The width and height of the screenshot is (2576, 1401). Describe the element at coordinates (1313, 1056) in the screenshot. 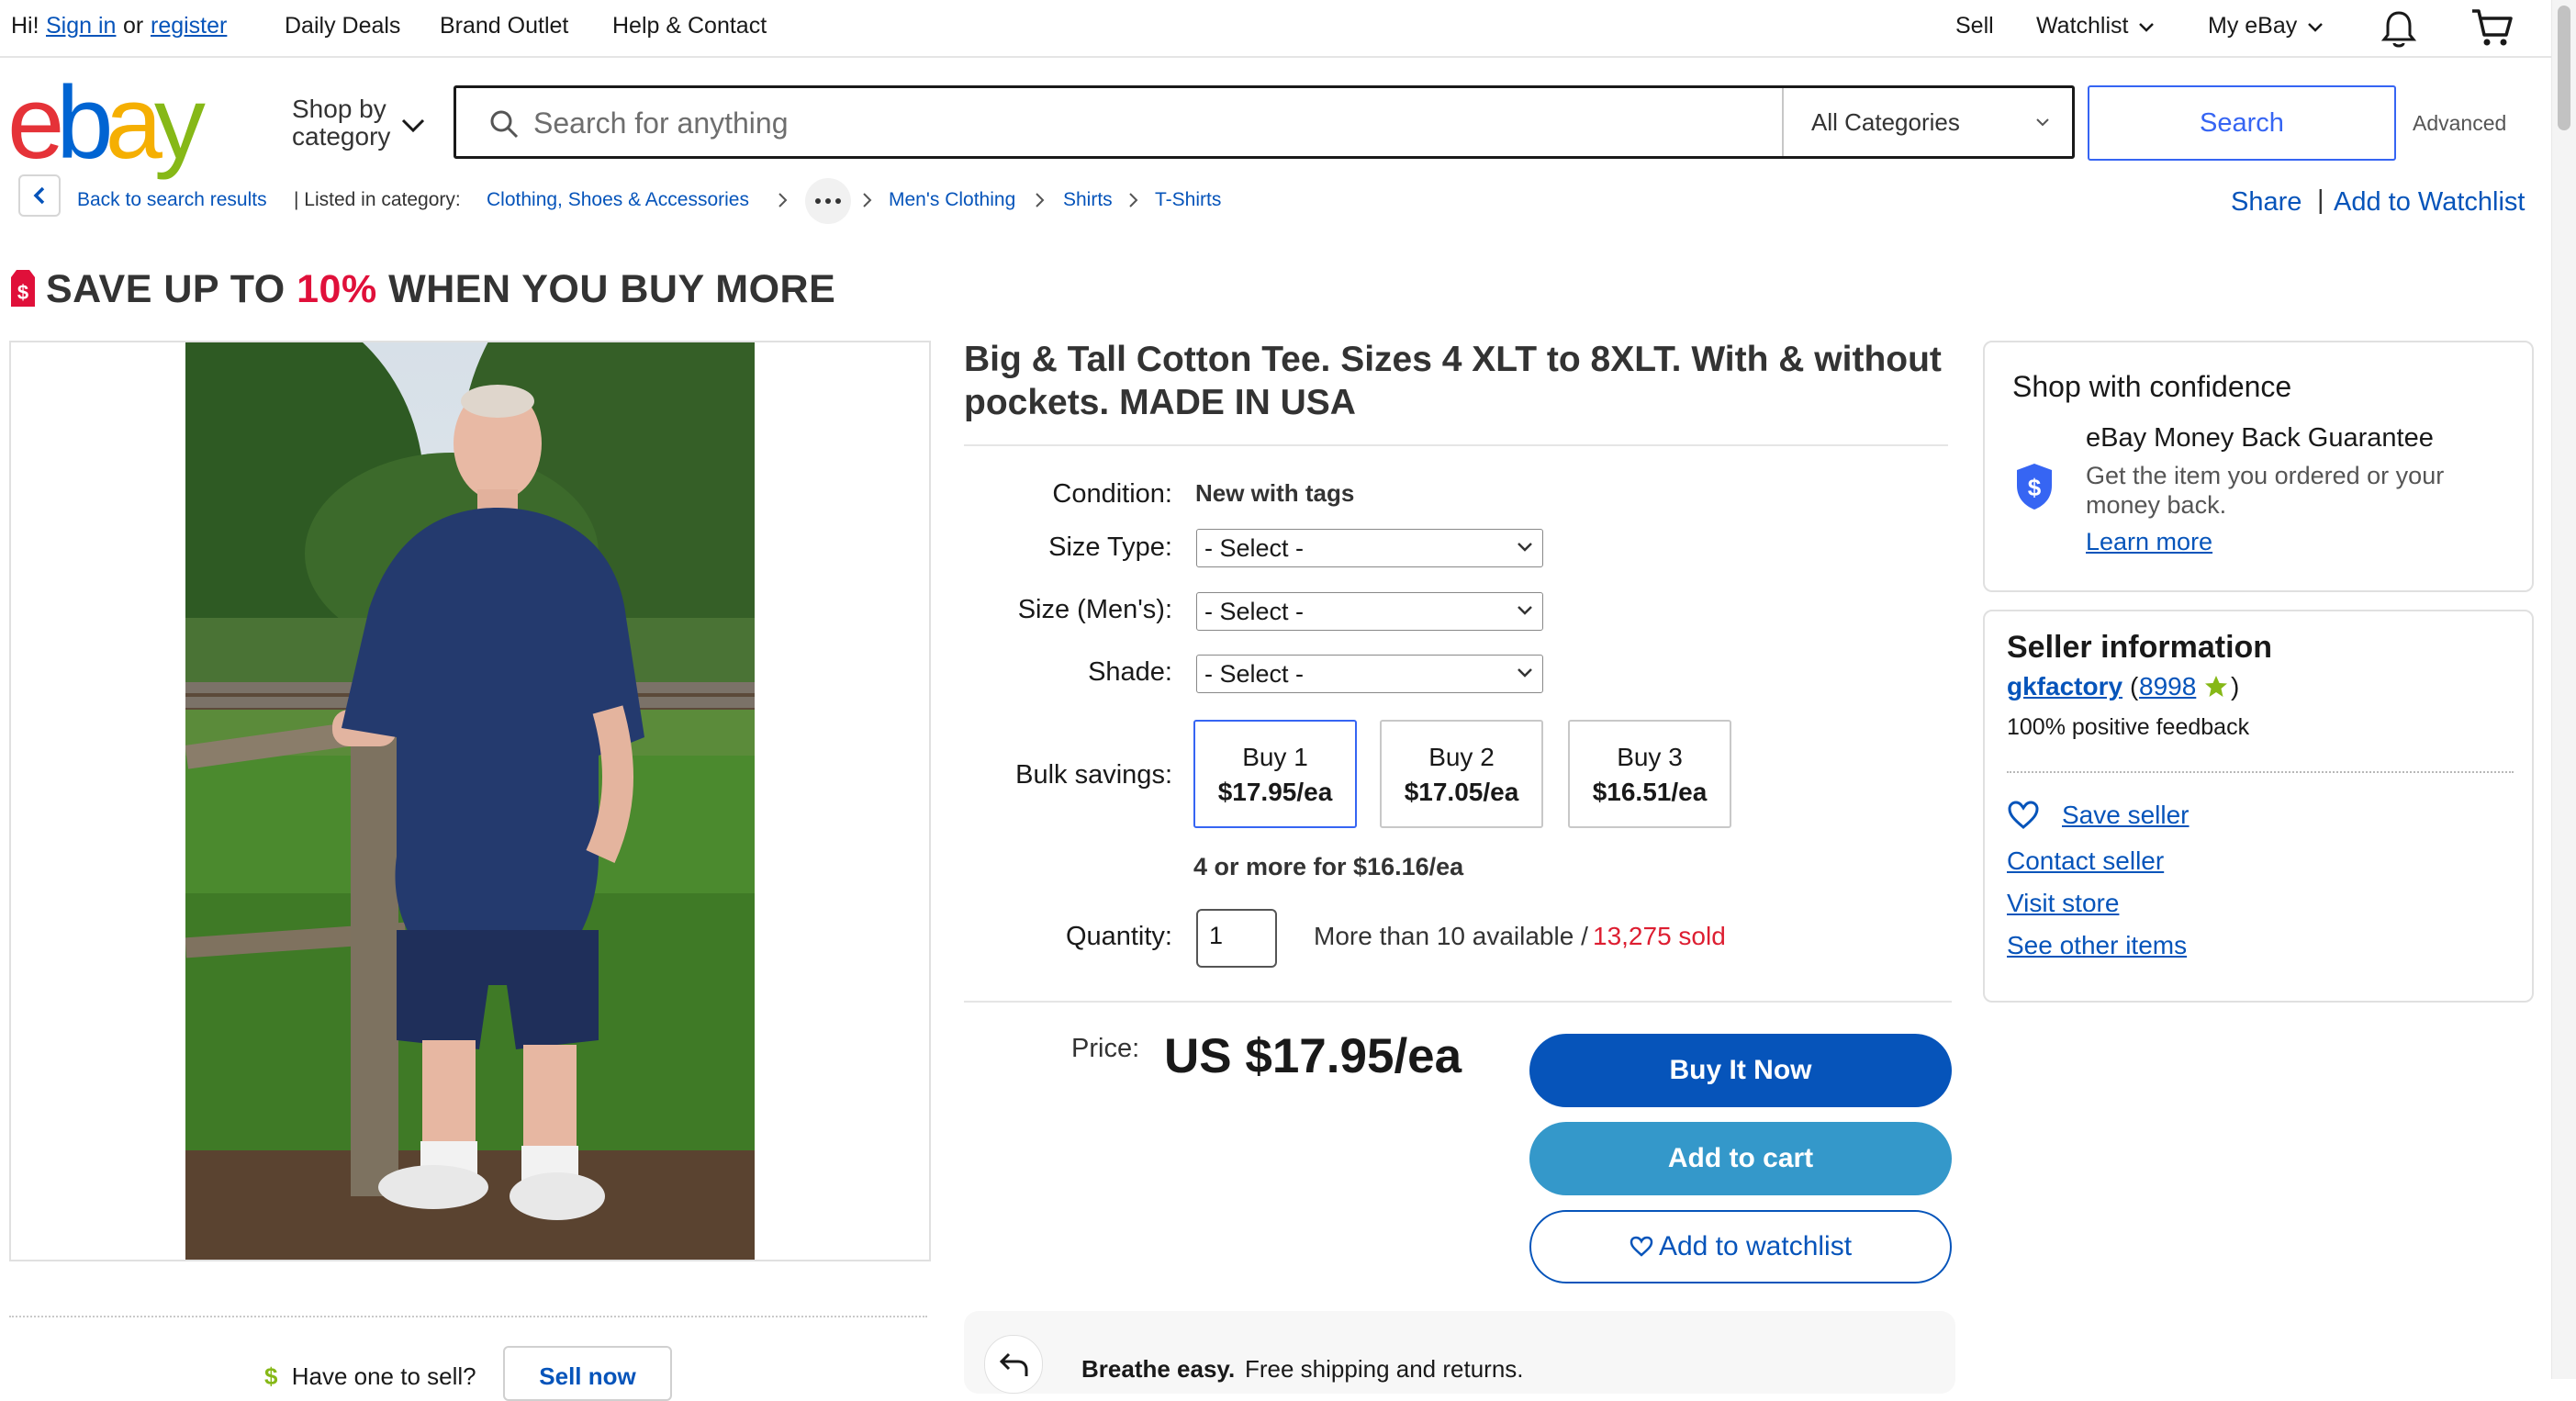

I see `price-value: US $17.95/ea` at that location.